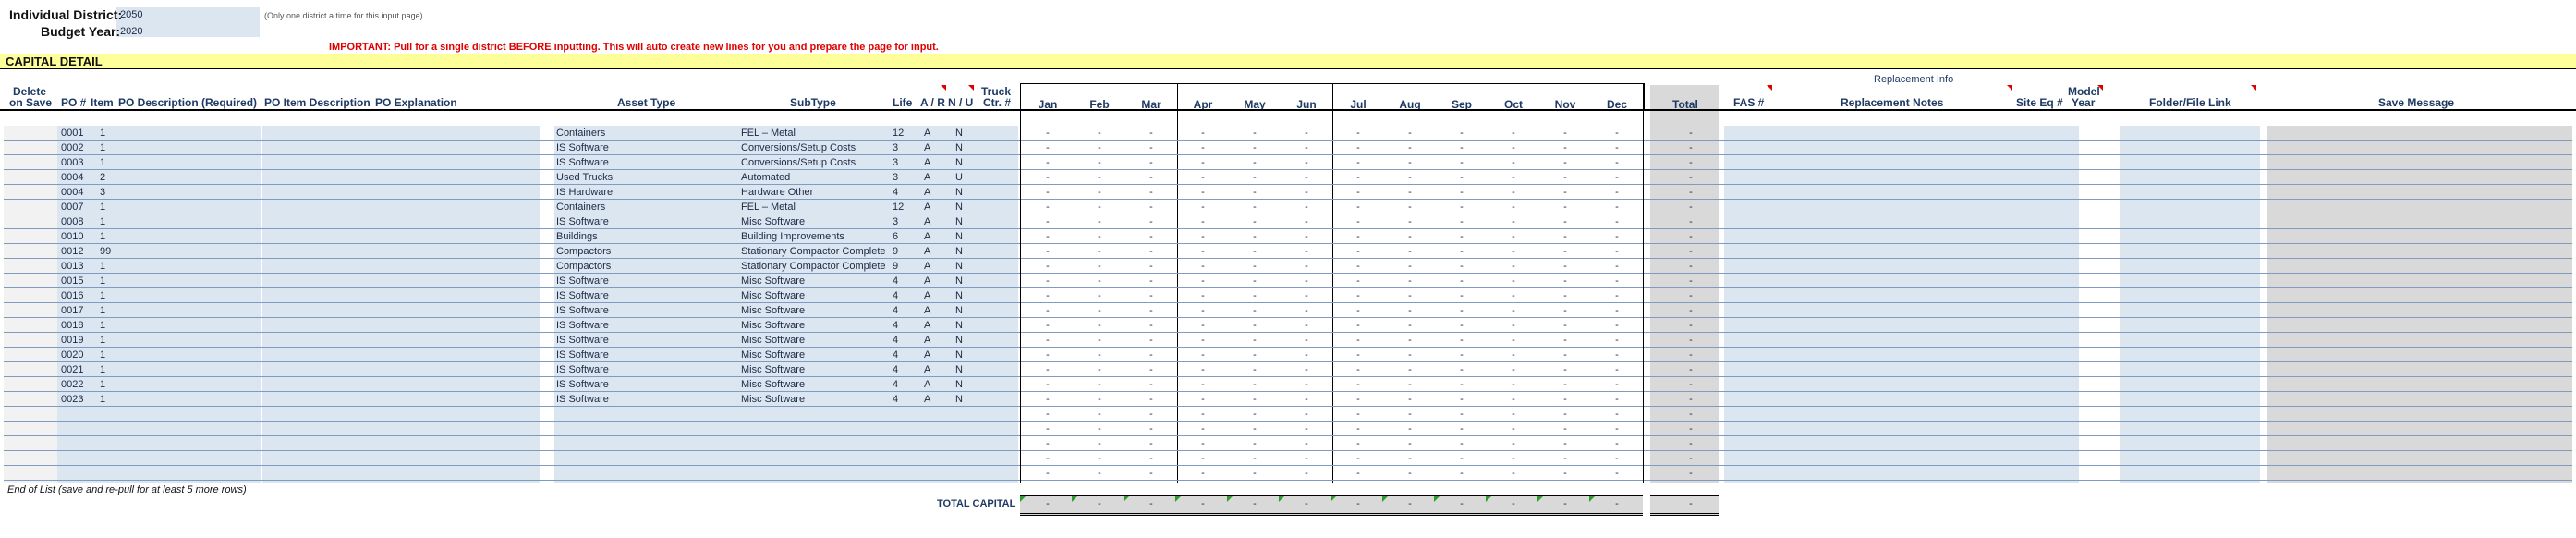 Image resolution: width=2576 pixels, height=538 pixels. Describe the element at coordinates (75, 252) in the screenshot. I see `po-cell: 0012` at that location.